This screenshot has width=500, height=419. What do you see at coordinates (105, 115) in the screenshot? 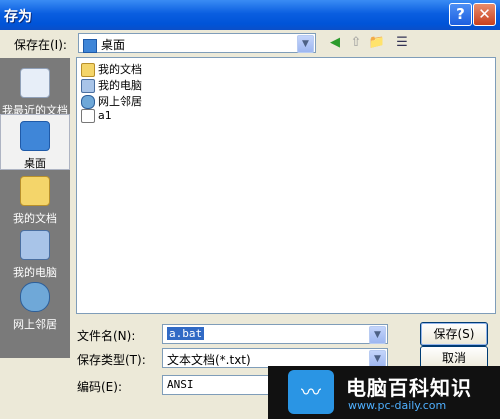
I see `file-name: a1` at bounding box center [105, 115].